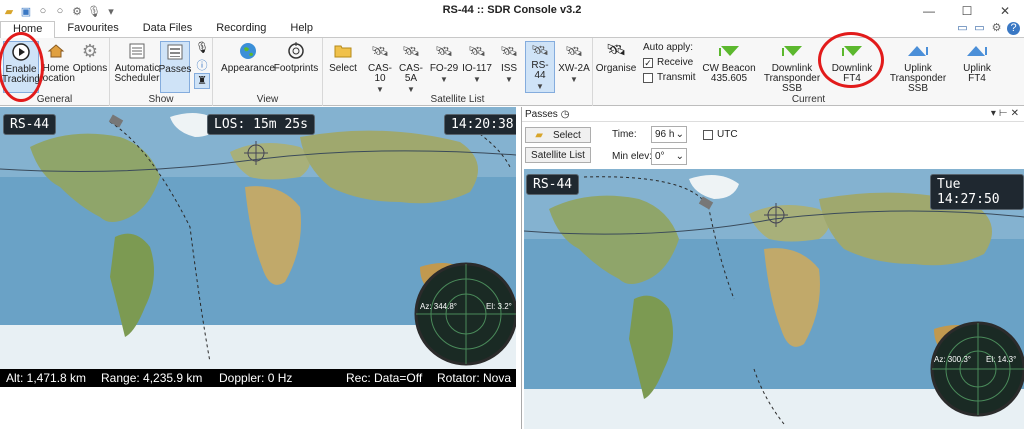  What do you see at coordinates (92, 29) in the screenshot?
I see `tab-favourites: Favourites` at bounding box center [92, 29].